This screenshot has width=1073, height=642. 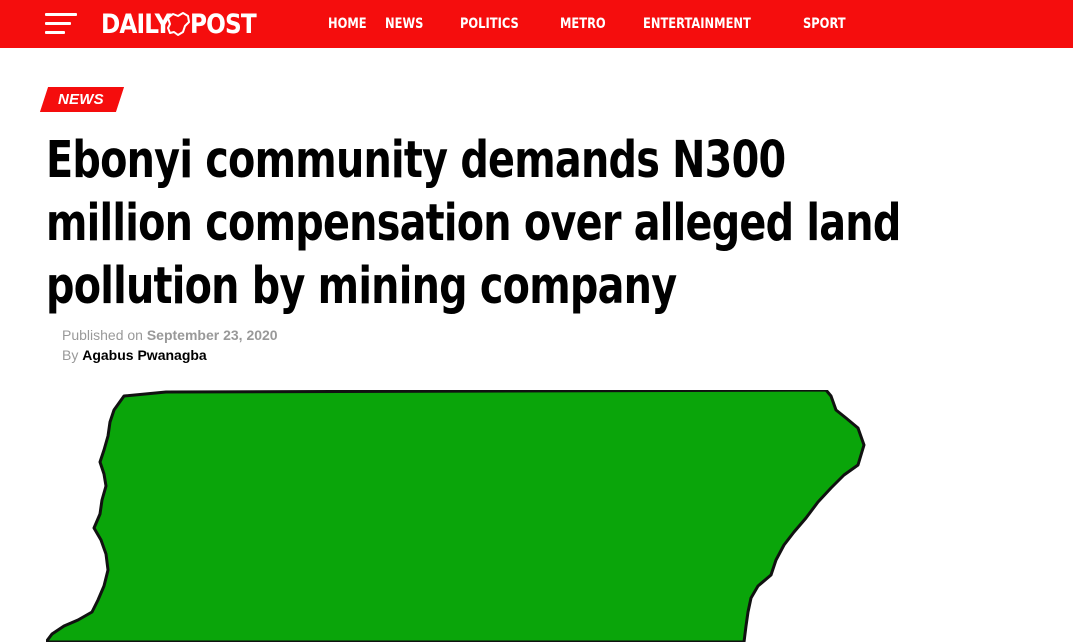 I want to click on byline: By Agabus Pwanagba, so click(x=170, y=355).